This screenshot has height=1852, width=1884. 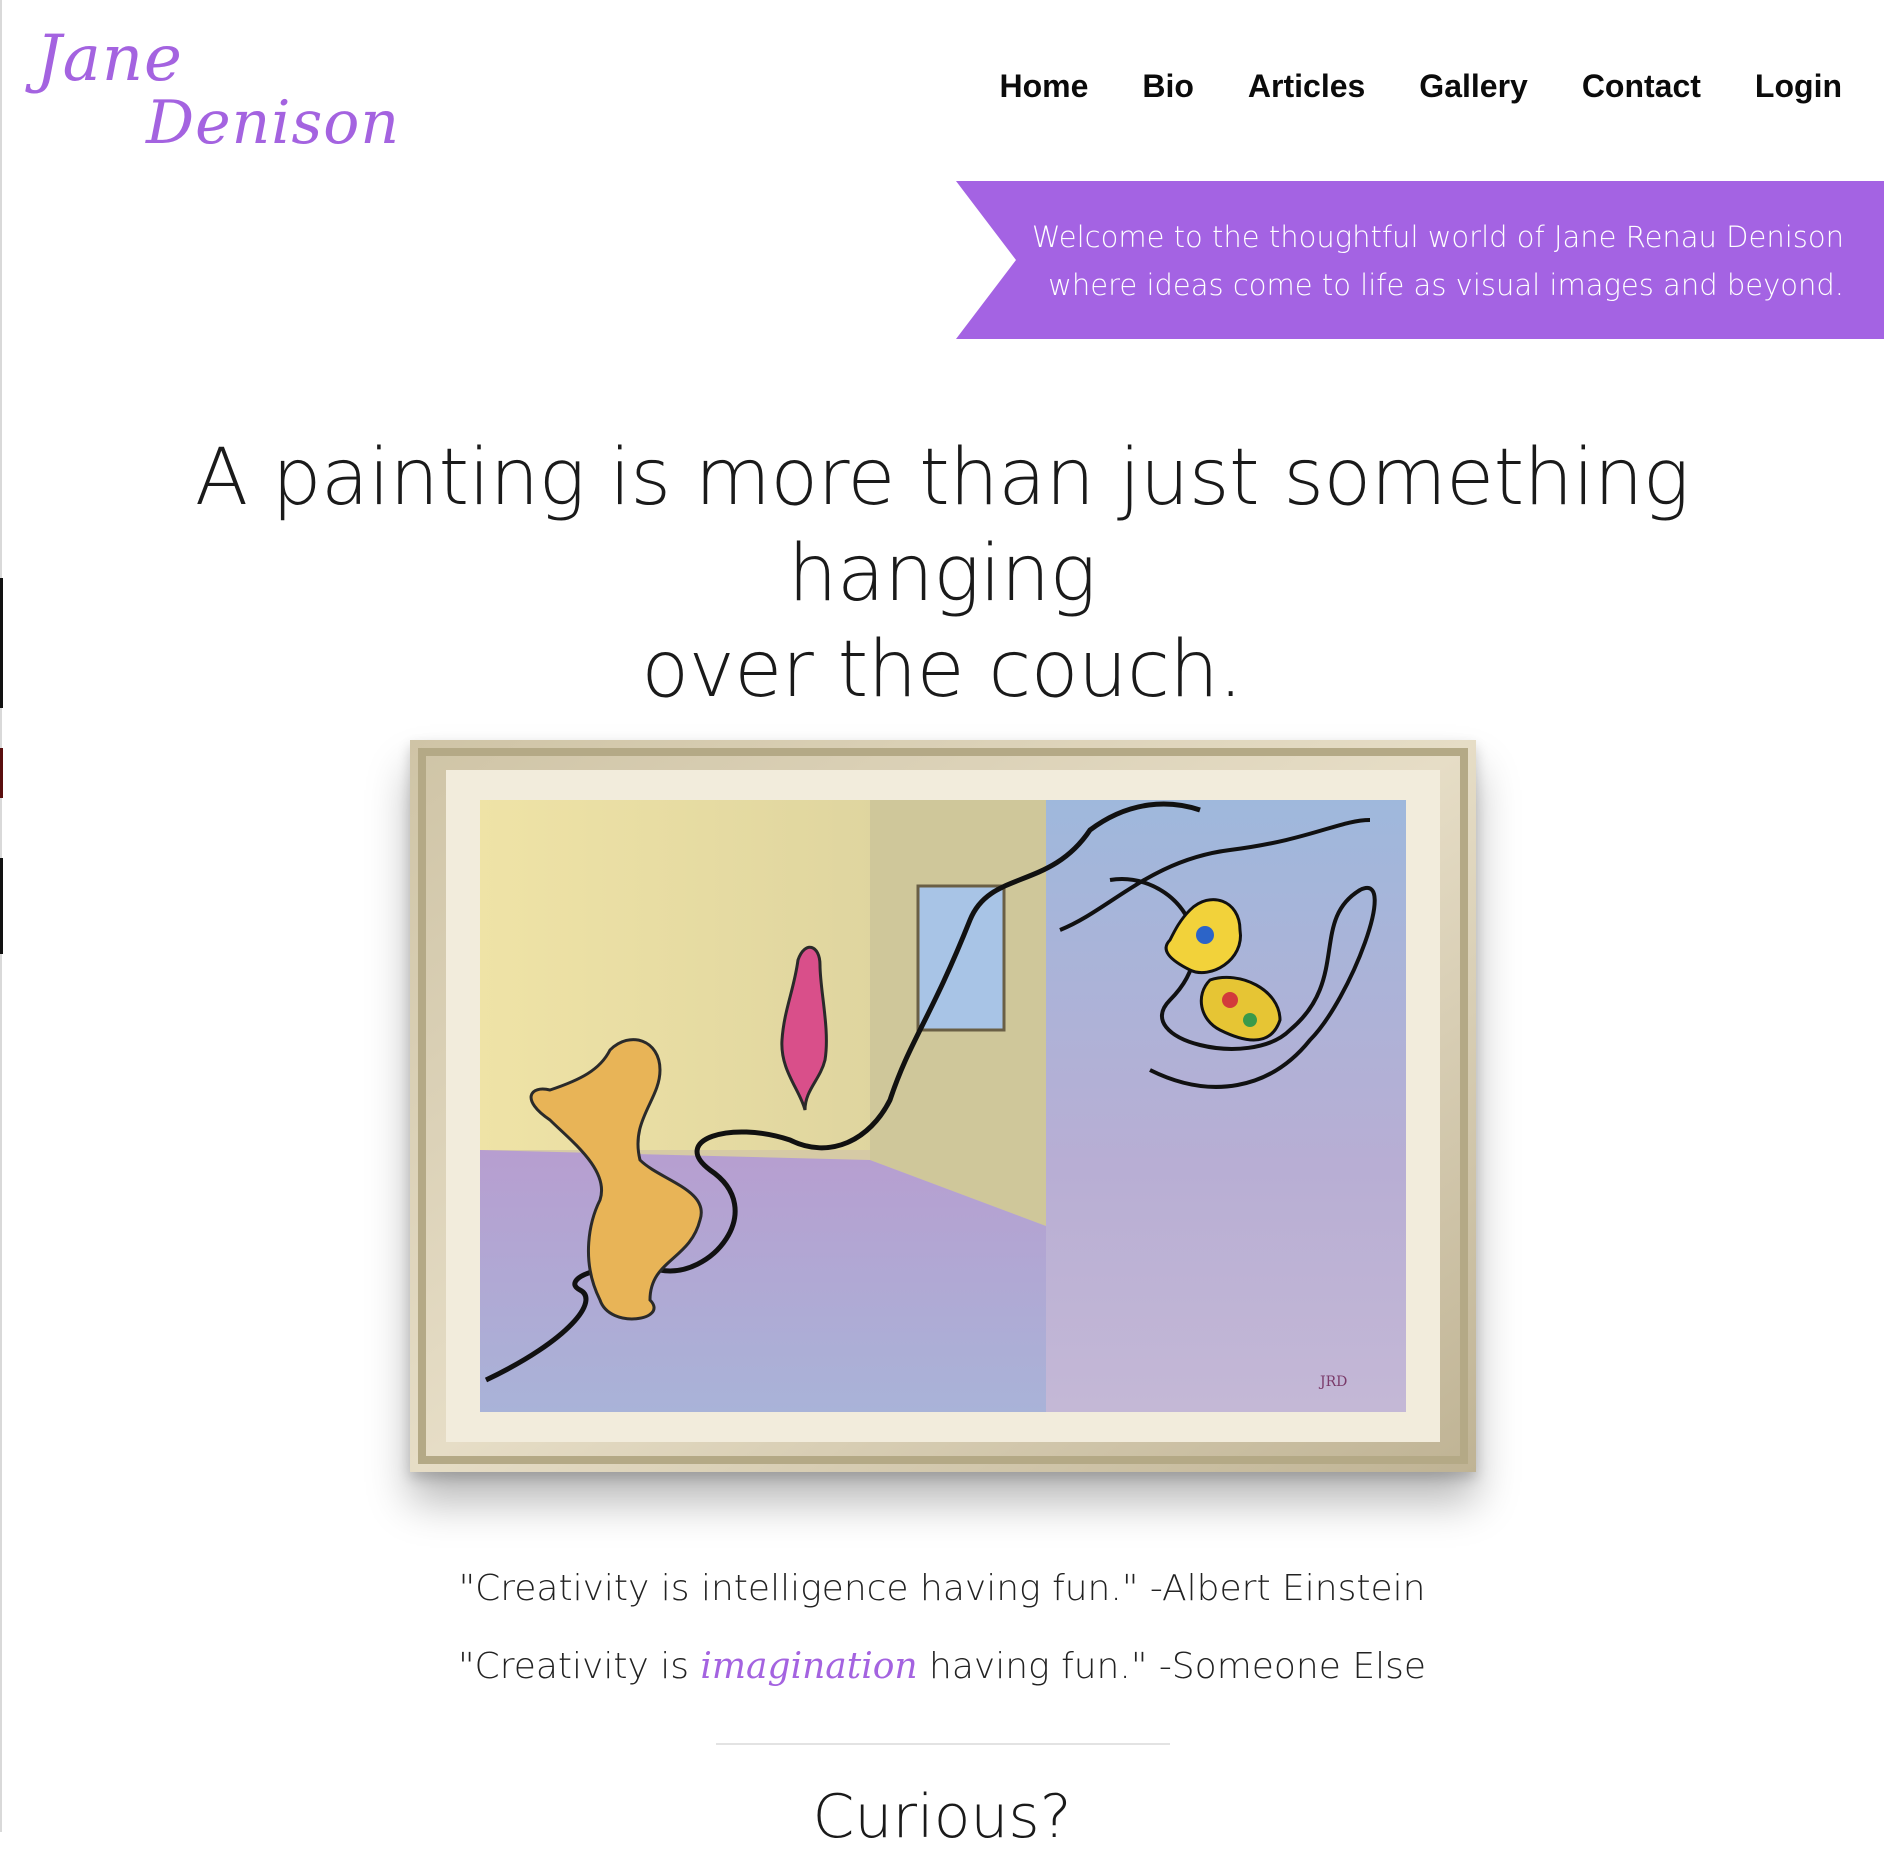 I want to click on main-nav: Home Bio Articles Gallery Contact Login, so click(x=1420, y=86).